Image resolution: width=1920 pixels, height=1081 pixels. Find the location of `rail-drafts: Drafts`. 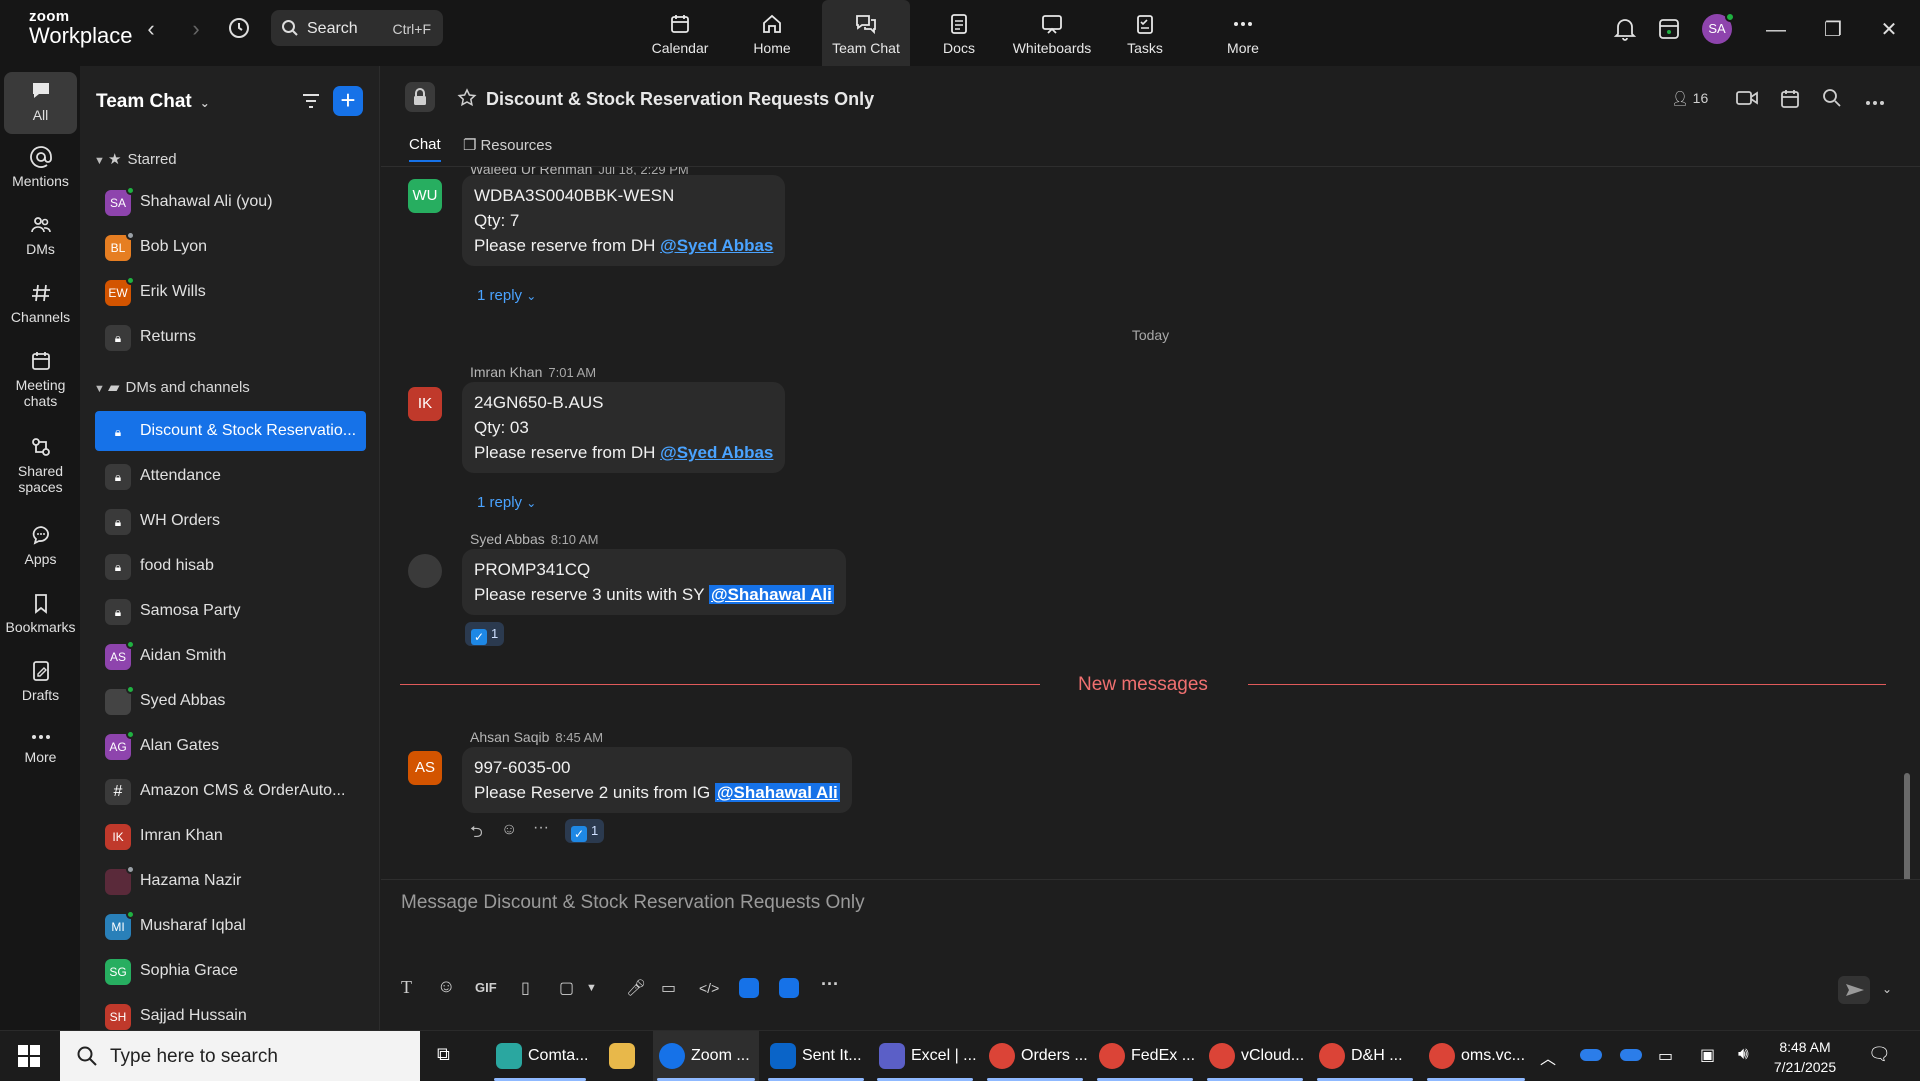

rail-drafts: Drafts is located at coordinates (40, 681).